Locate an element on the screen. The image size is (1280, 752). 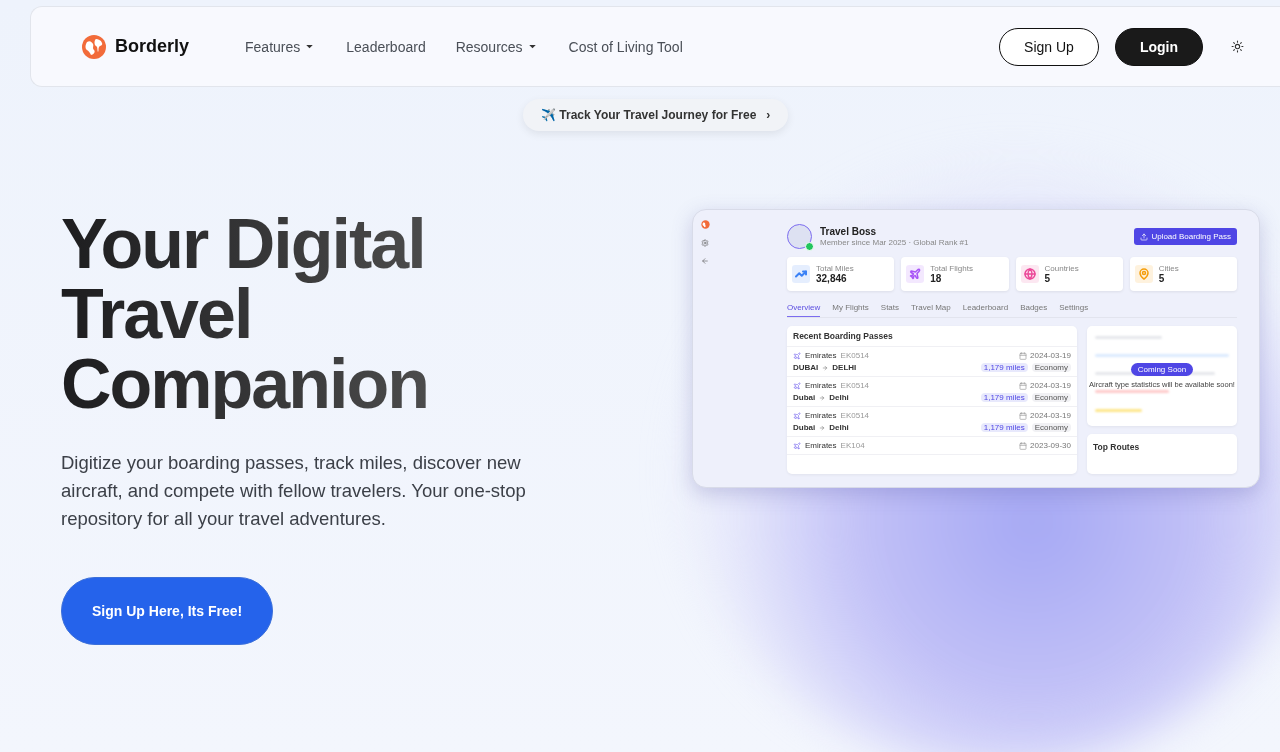
stat-value: 32,846 is located at coordinates (832, 278).